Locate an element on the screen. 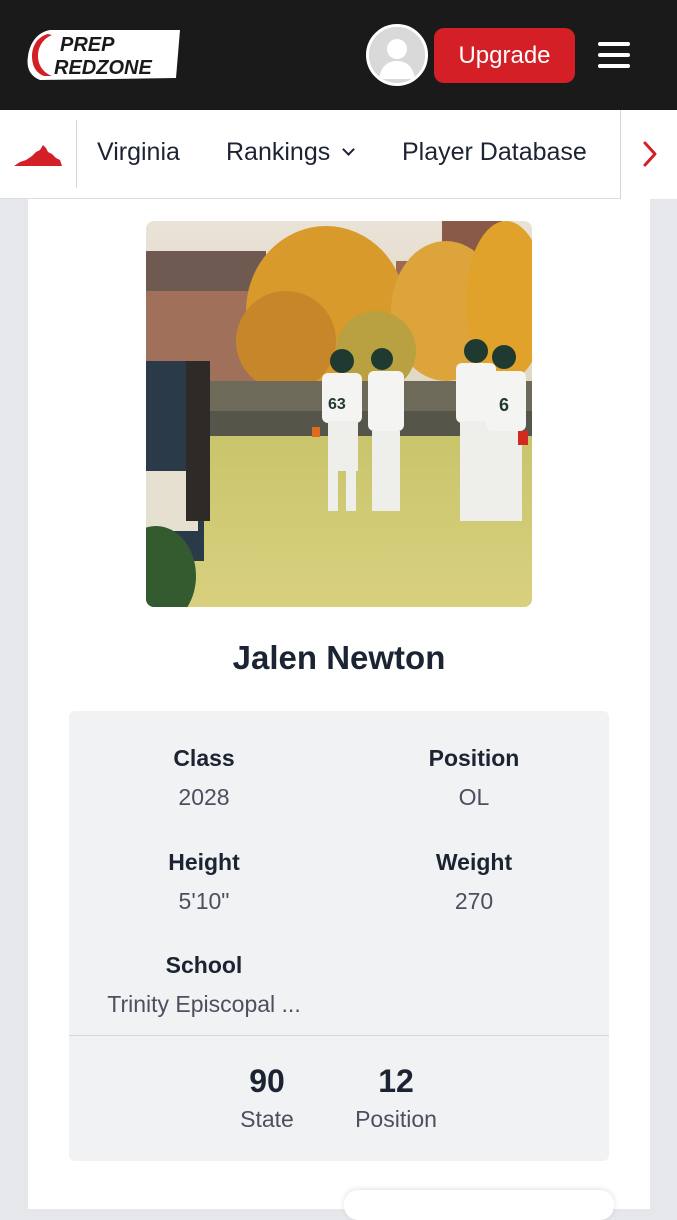 The height and width of the screenshot is (1220, 677). info-divider is located at coordinates (339, 1035).